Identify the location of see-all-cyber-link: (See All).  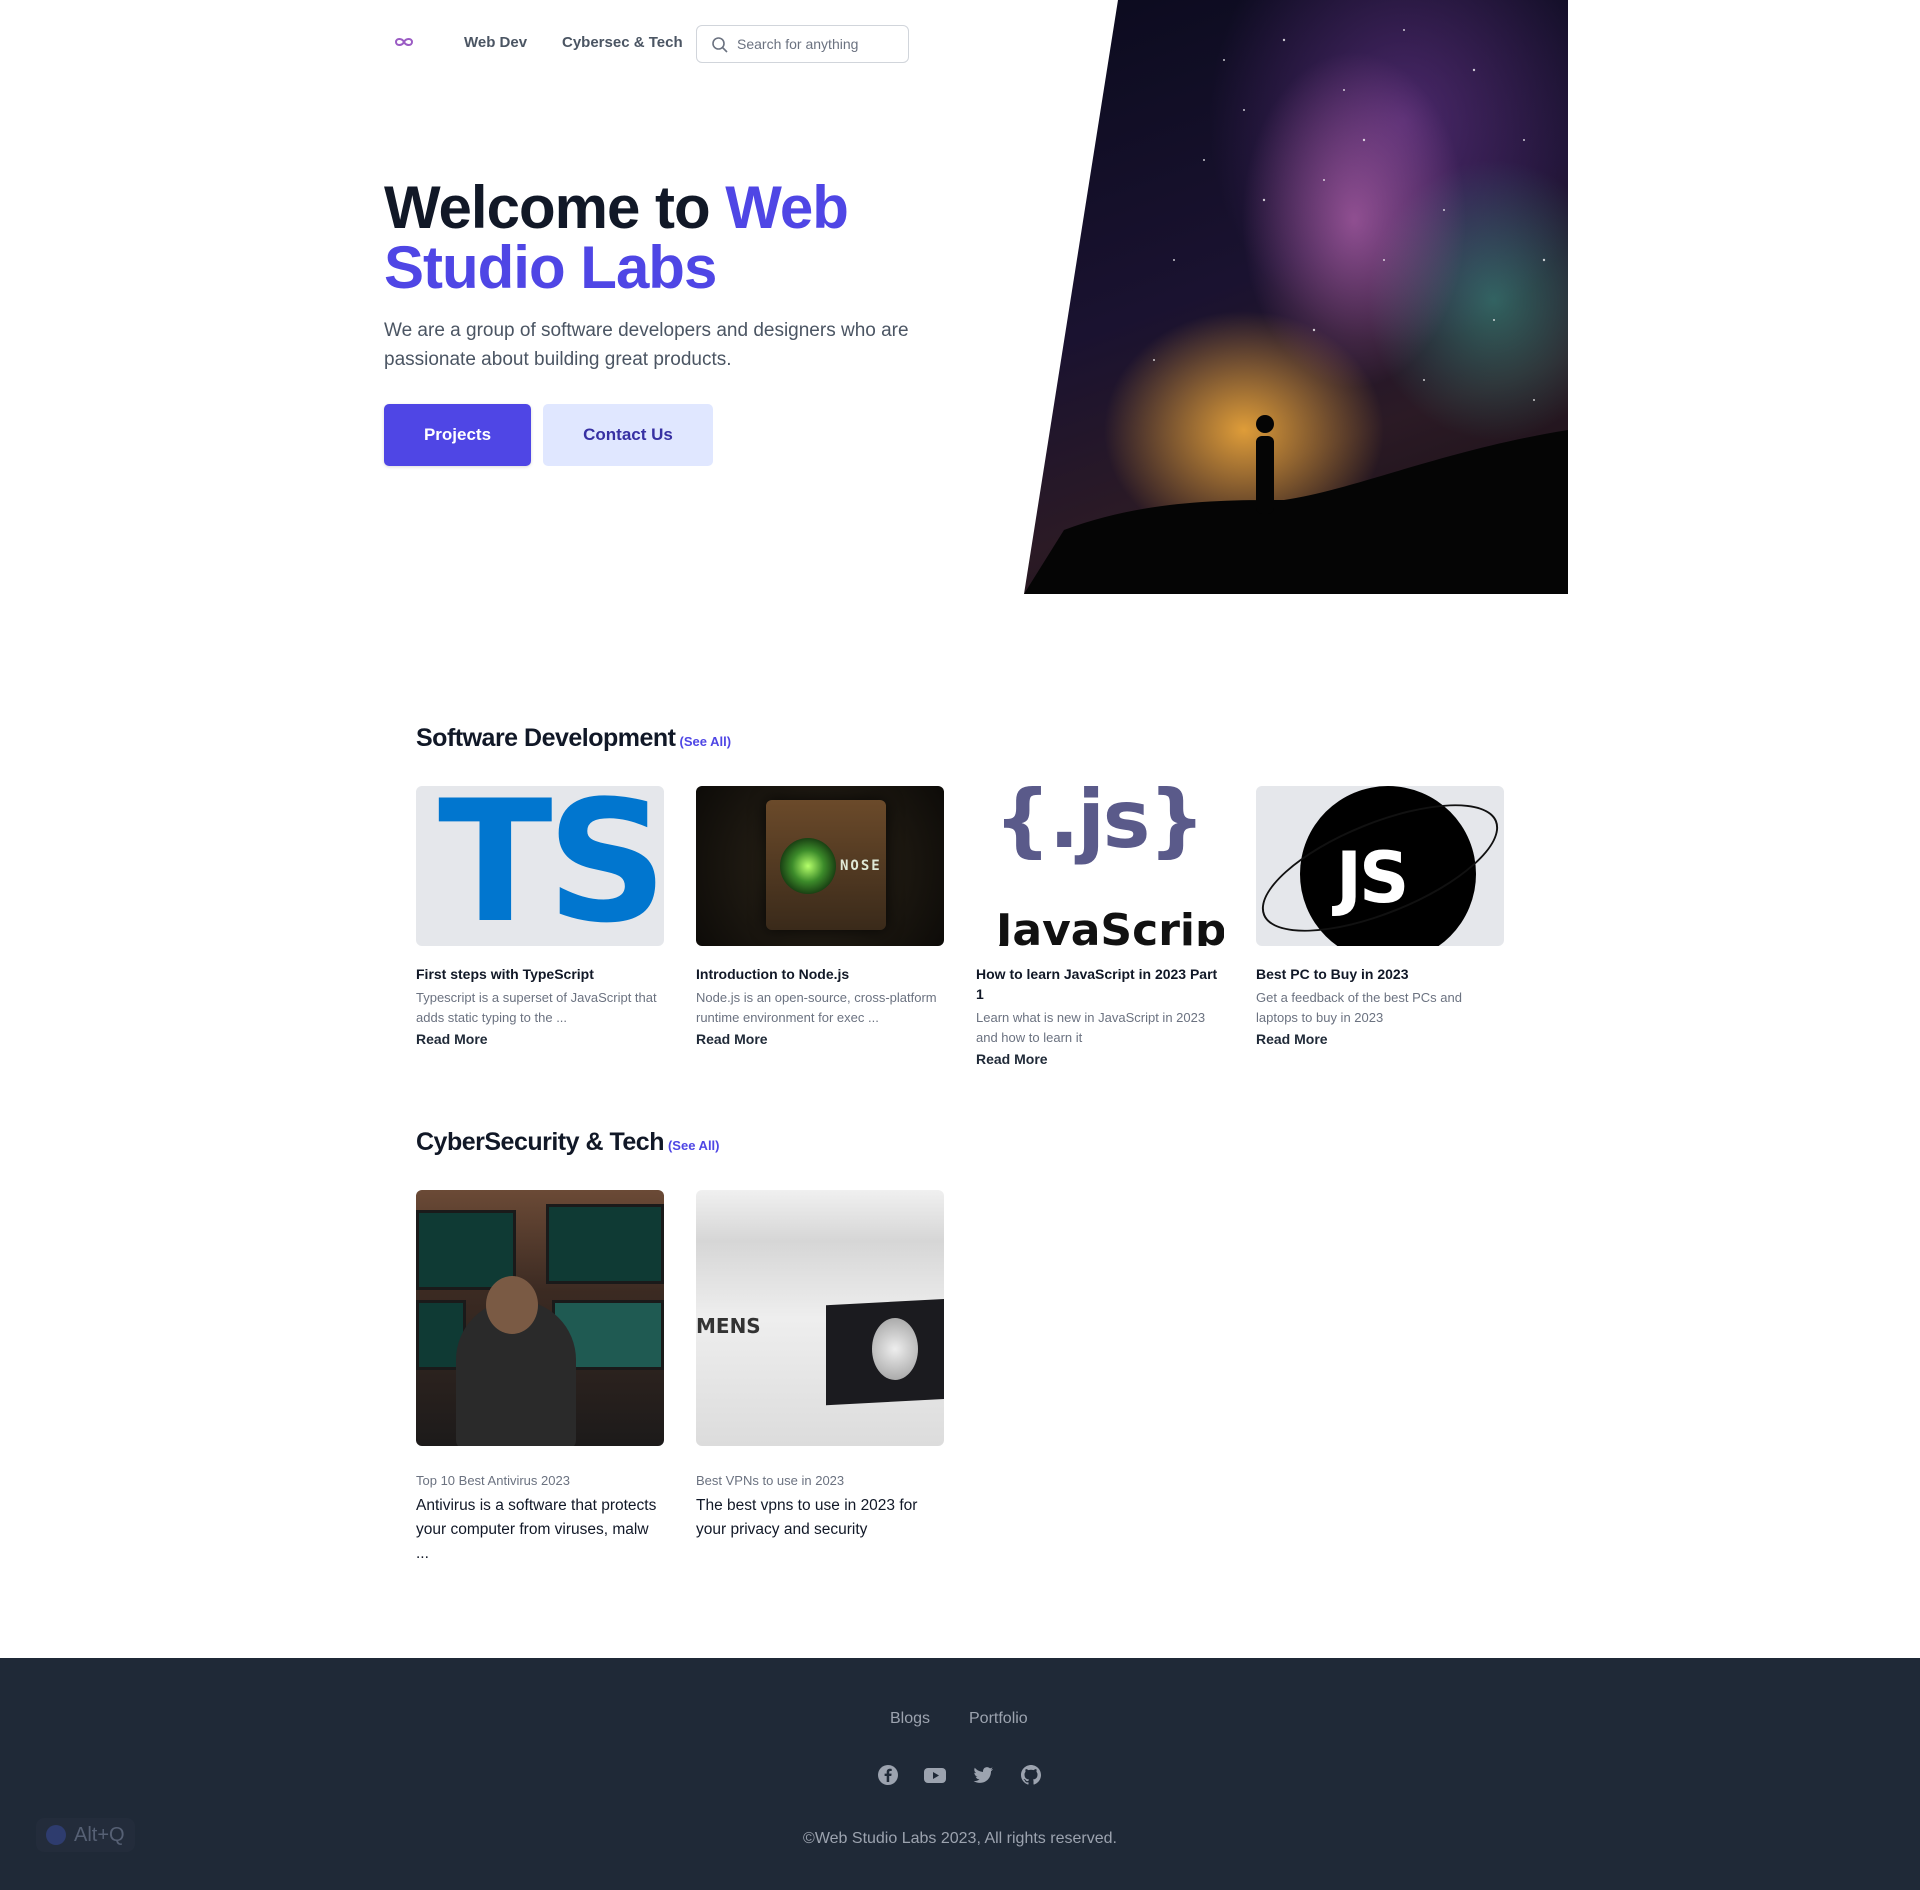
(694, 1145).